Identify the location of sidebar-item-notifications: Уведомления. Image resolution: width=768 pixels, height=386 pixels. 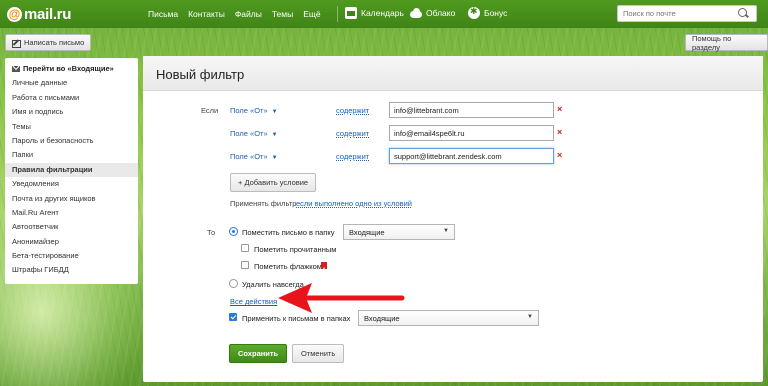
(71, 184).